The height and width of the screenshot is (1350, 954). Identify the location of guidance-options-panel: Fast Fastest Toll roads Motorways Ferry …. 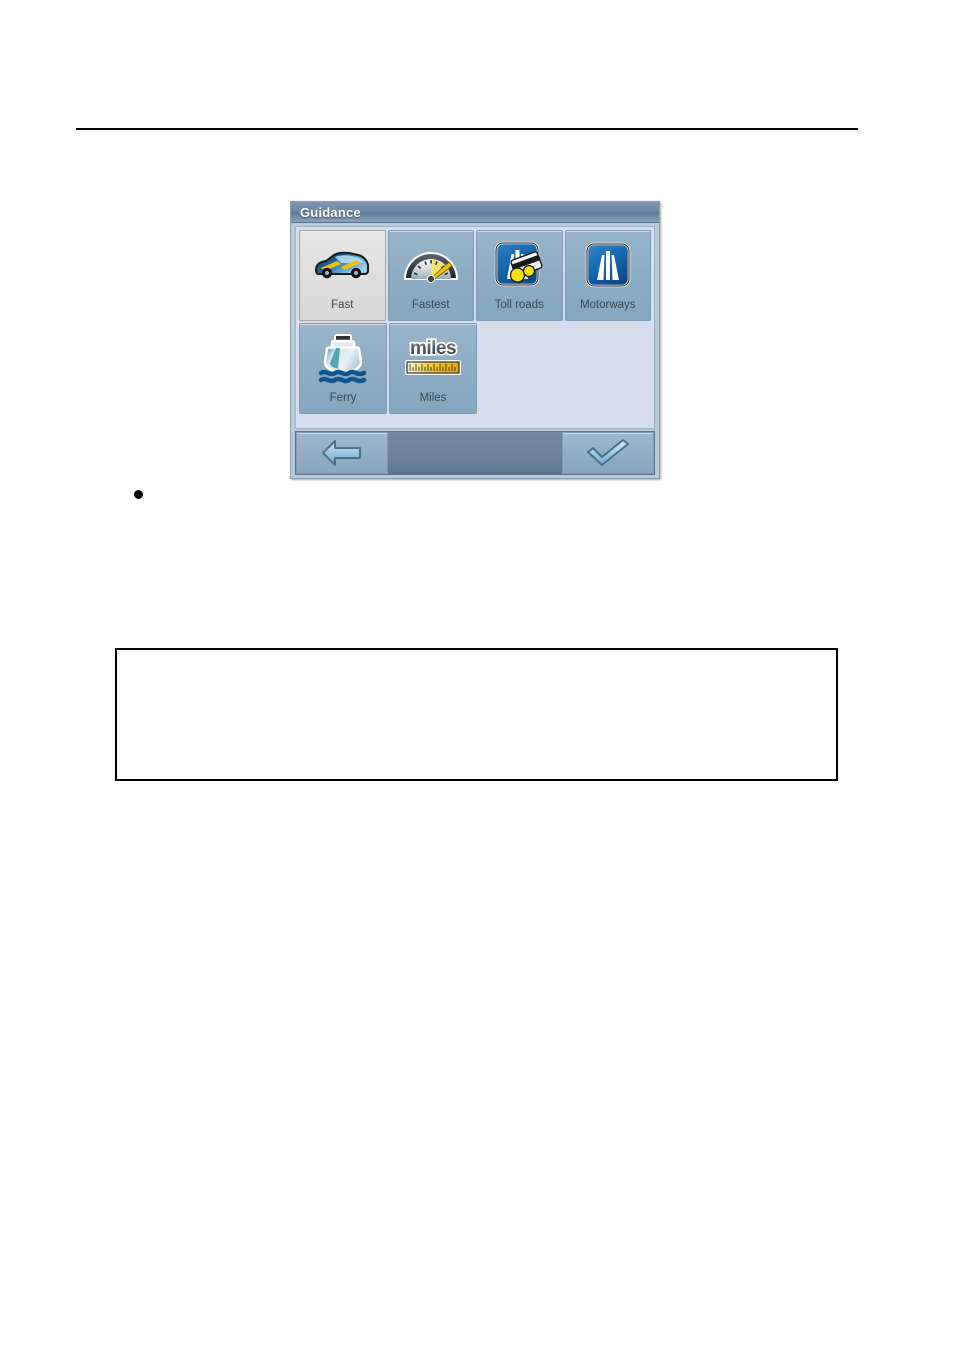
(475, 327).